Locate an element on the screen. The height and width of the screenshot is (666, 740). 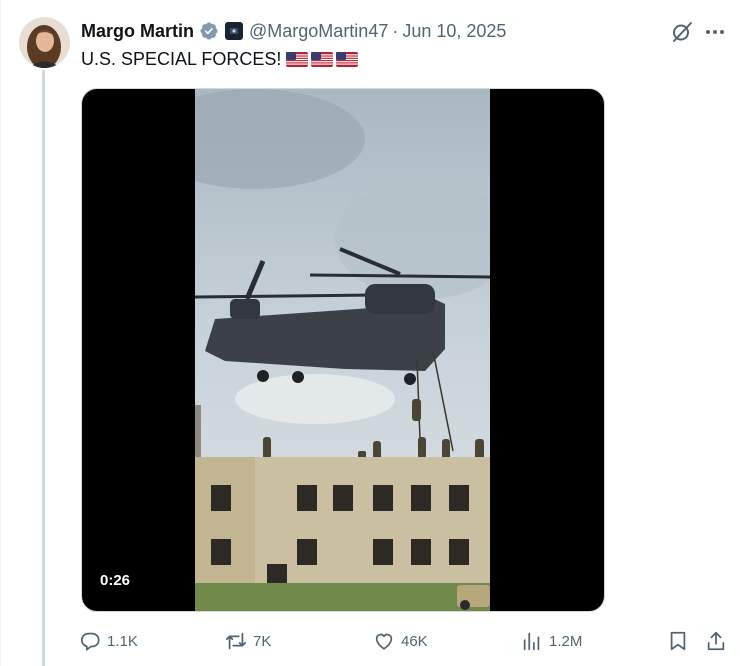
views-icon is located at coordinates (531, 641).